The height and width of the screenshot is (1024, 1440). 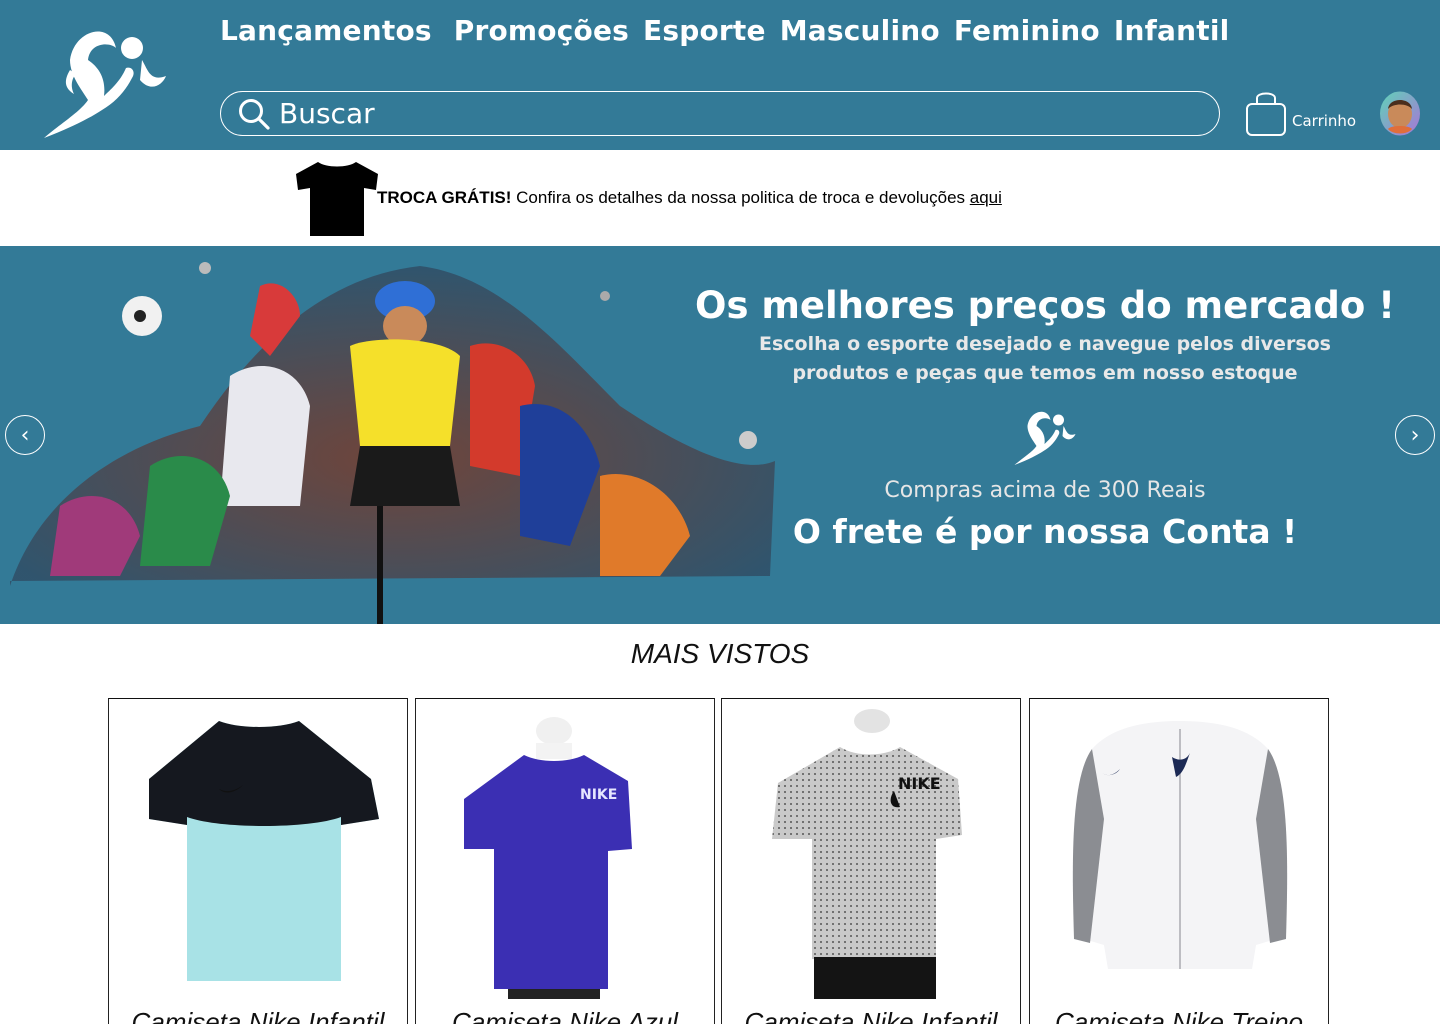 I want to click on search-bar, so click(x=720, y=113).